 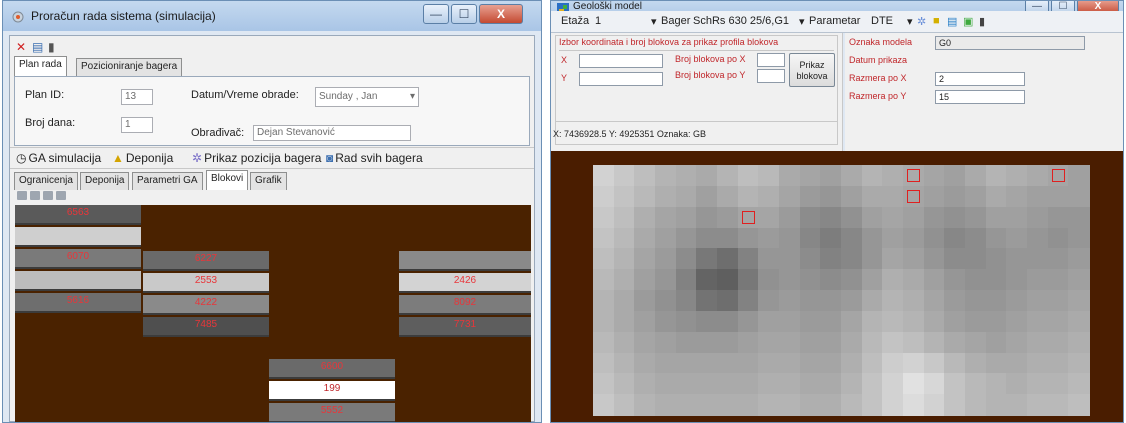 What do you see at coordinates (332, 133) in the screenshot?
I see `obradivac-field: Dejan Stevanović` at bounding box center [332, 133].